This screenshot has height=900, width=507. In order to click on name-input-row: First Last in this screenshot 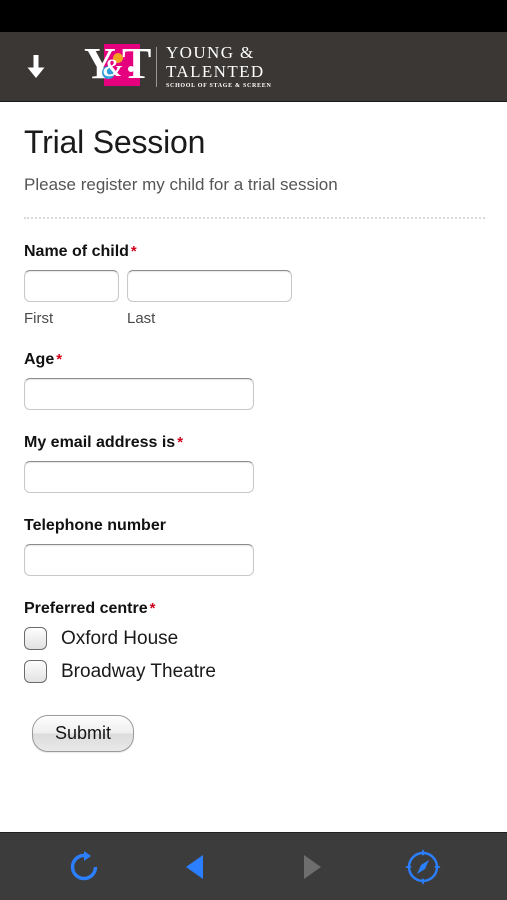, I will do `click(253, 298)`.